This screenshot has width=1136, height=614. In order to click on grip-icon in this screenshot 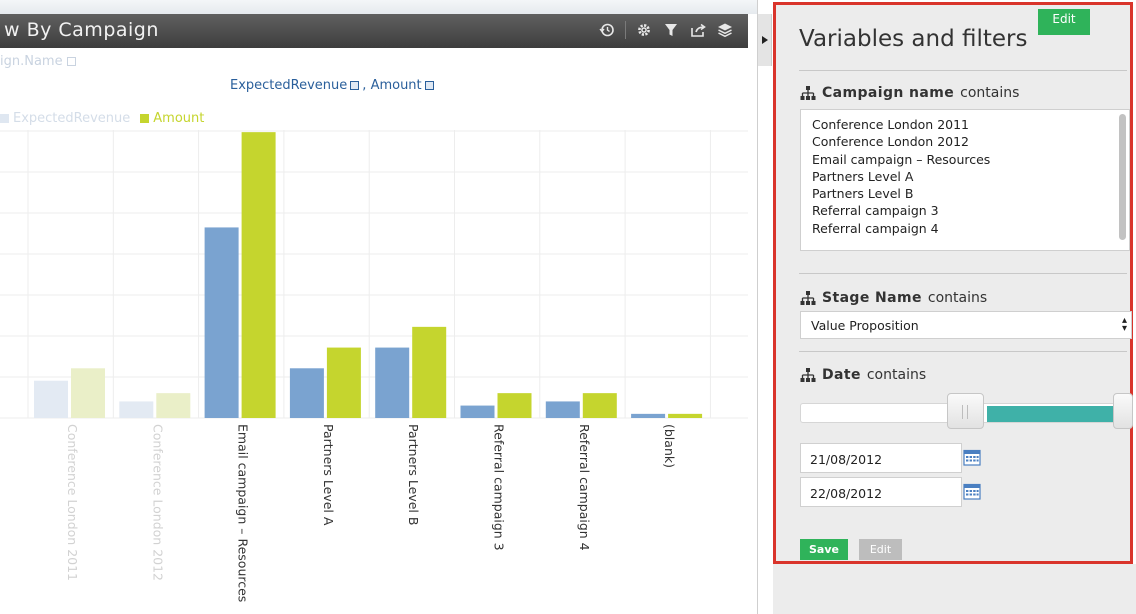, I will do `click(965, 412)`.